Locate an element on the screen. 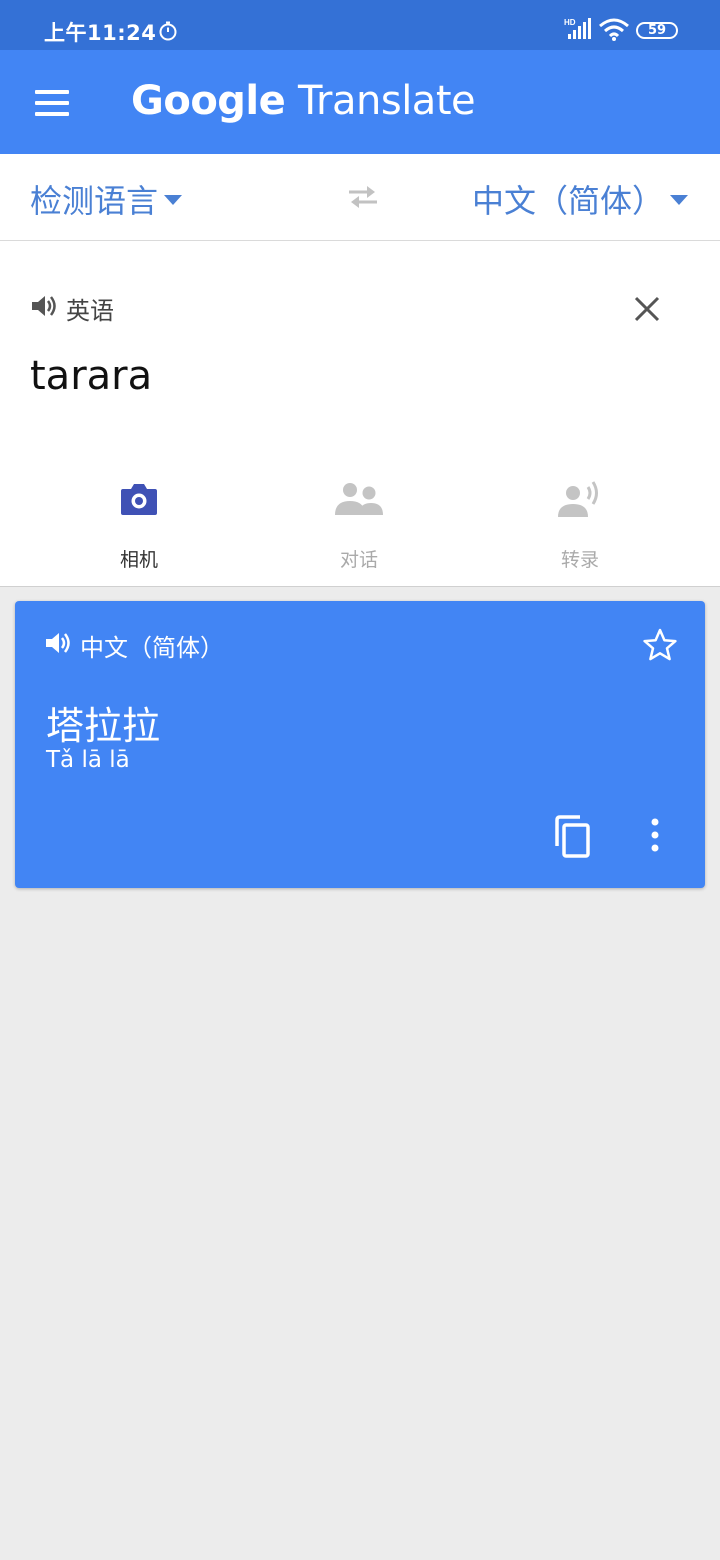 The height and width of the screenshot is (1560, 720). target-language-selector: 中文（简体） is located at coordinates (580, 199).